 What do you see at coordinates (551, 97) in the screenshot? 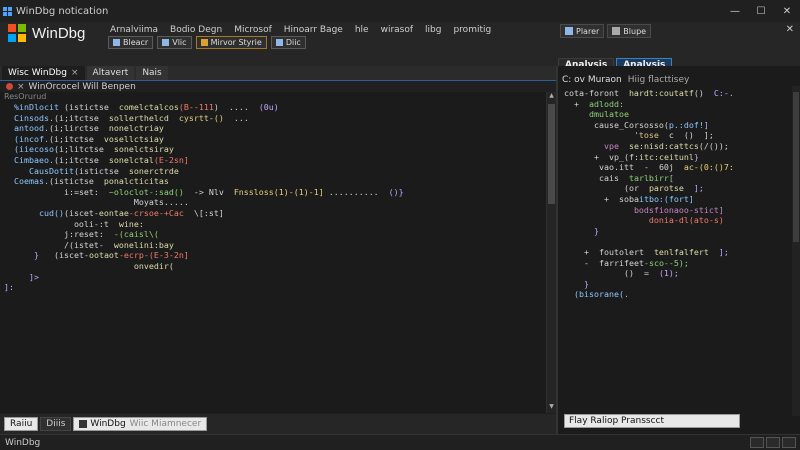
I see `scroll-up-icon: ▲` at bounding box center [551, 97].